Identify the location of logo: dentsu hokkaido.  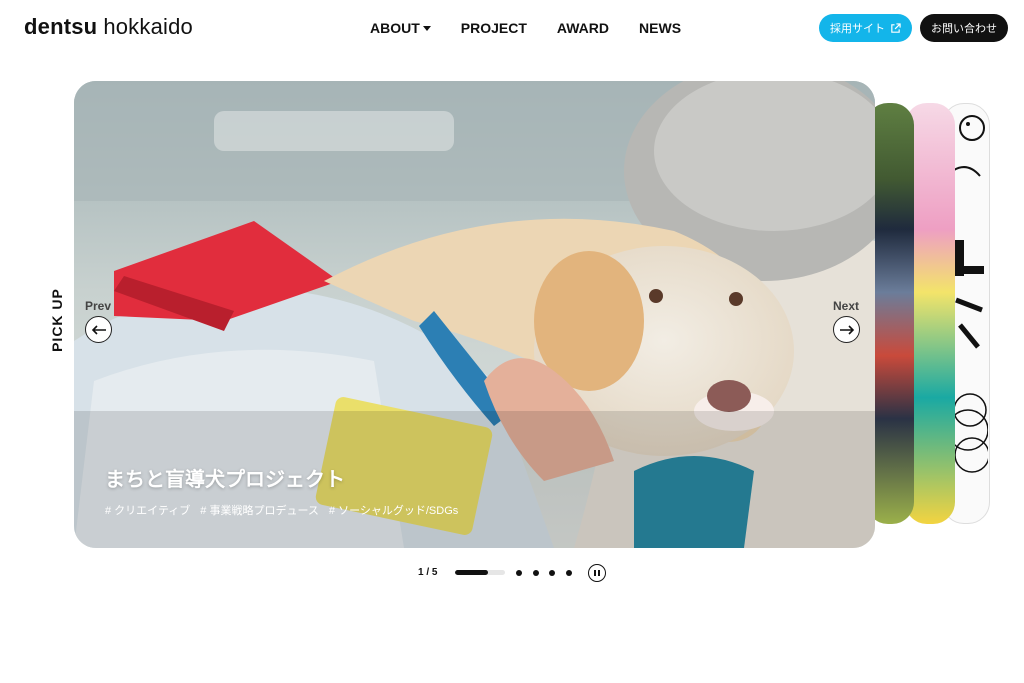
(108, 27).